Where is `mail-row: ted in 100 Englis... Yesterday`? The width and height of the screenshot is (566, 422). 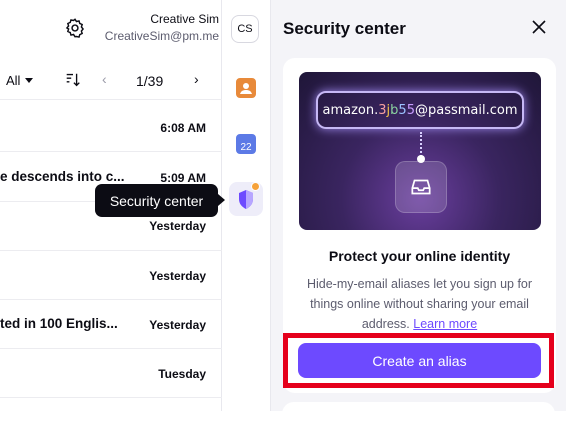
mail-row: ted in 100 Englis... Yesterday is located at coordinates (111, 324).